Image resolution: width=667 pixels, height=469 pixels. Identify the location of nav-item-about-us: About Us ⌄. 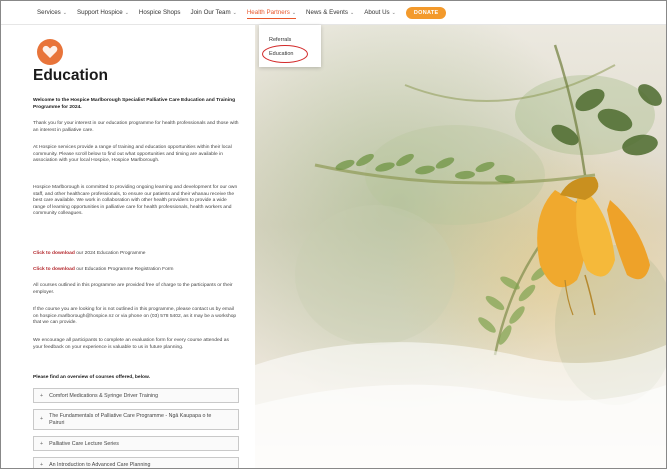
(380, 12).